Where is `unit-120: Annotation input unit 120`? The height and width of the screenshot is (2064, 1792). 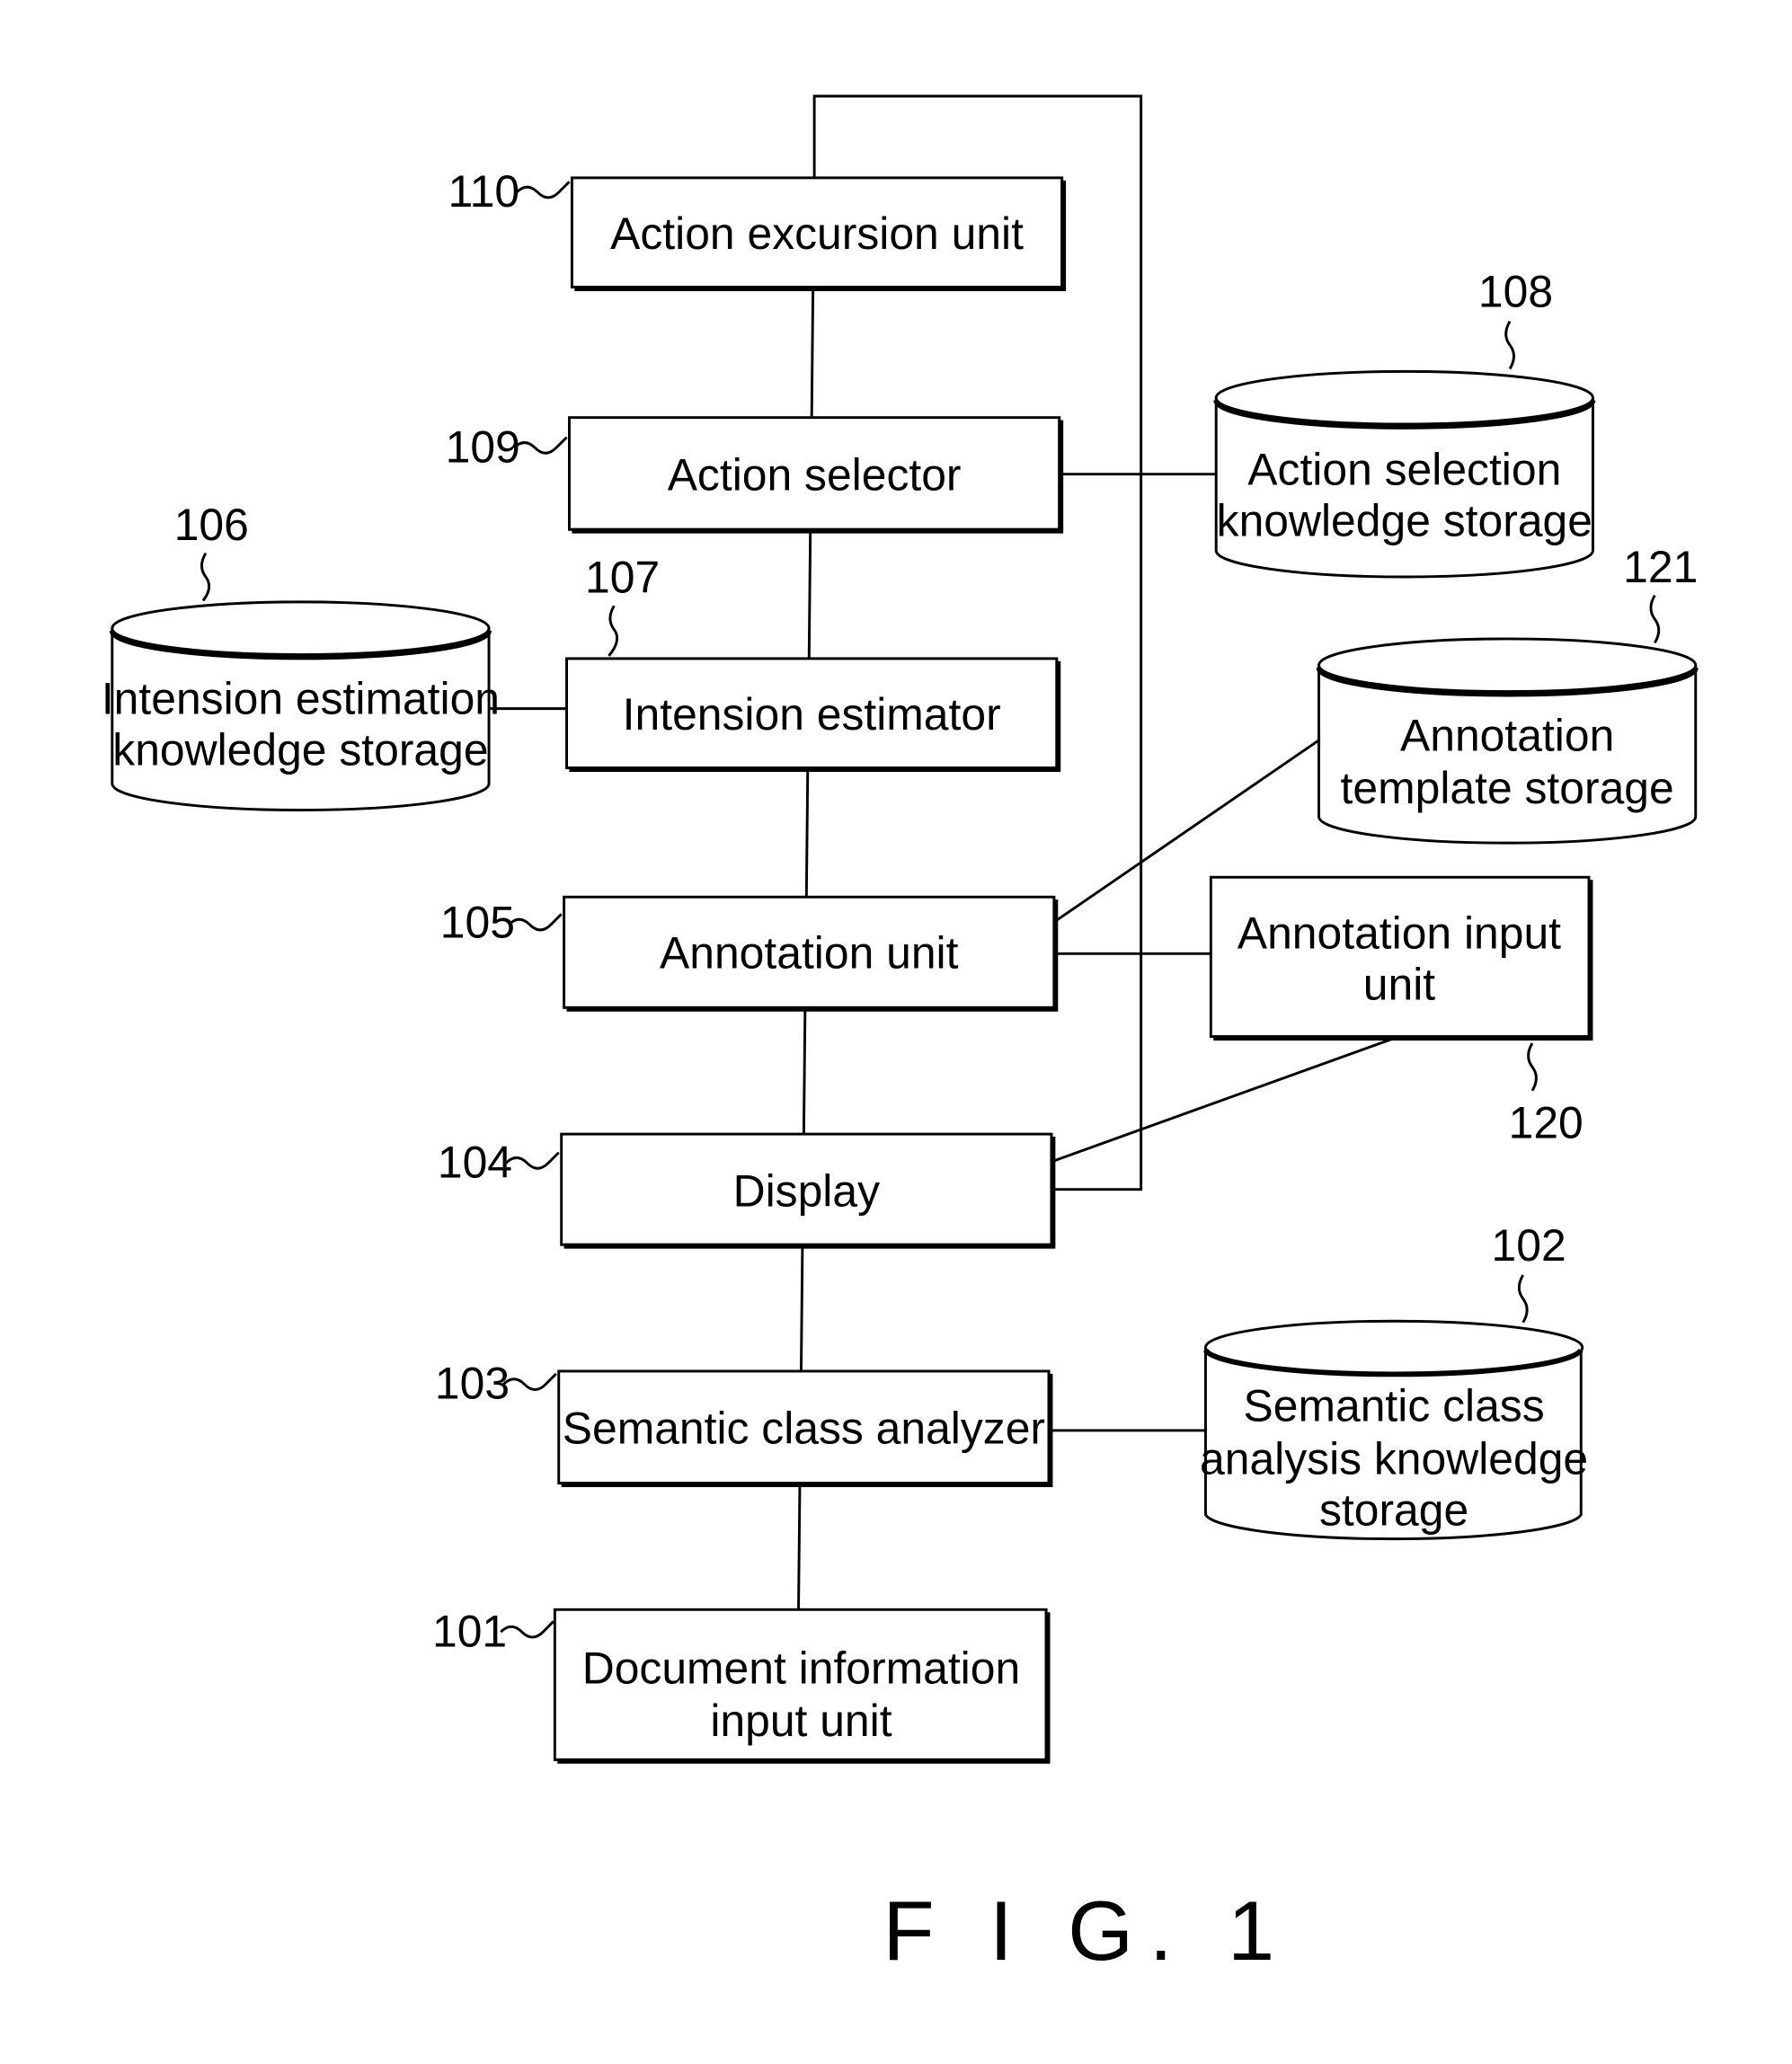 unit-120: Annotation input unit 120 is located at coordinates (1401, 1012).